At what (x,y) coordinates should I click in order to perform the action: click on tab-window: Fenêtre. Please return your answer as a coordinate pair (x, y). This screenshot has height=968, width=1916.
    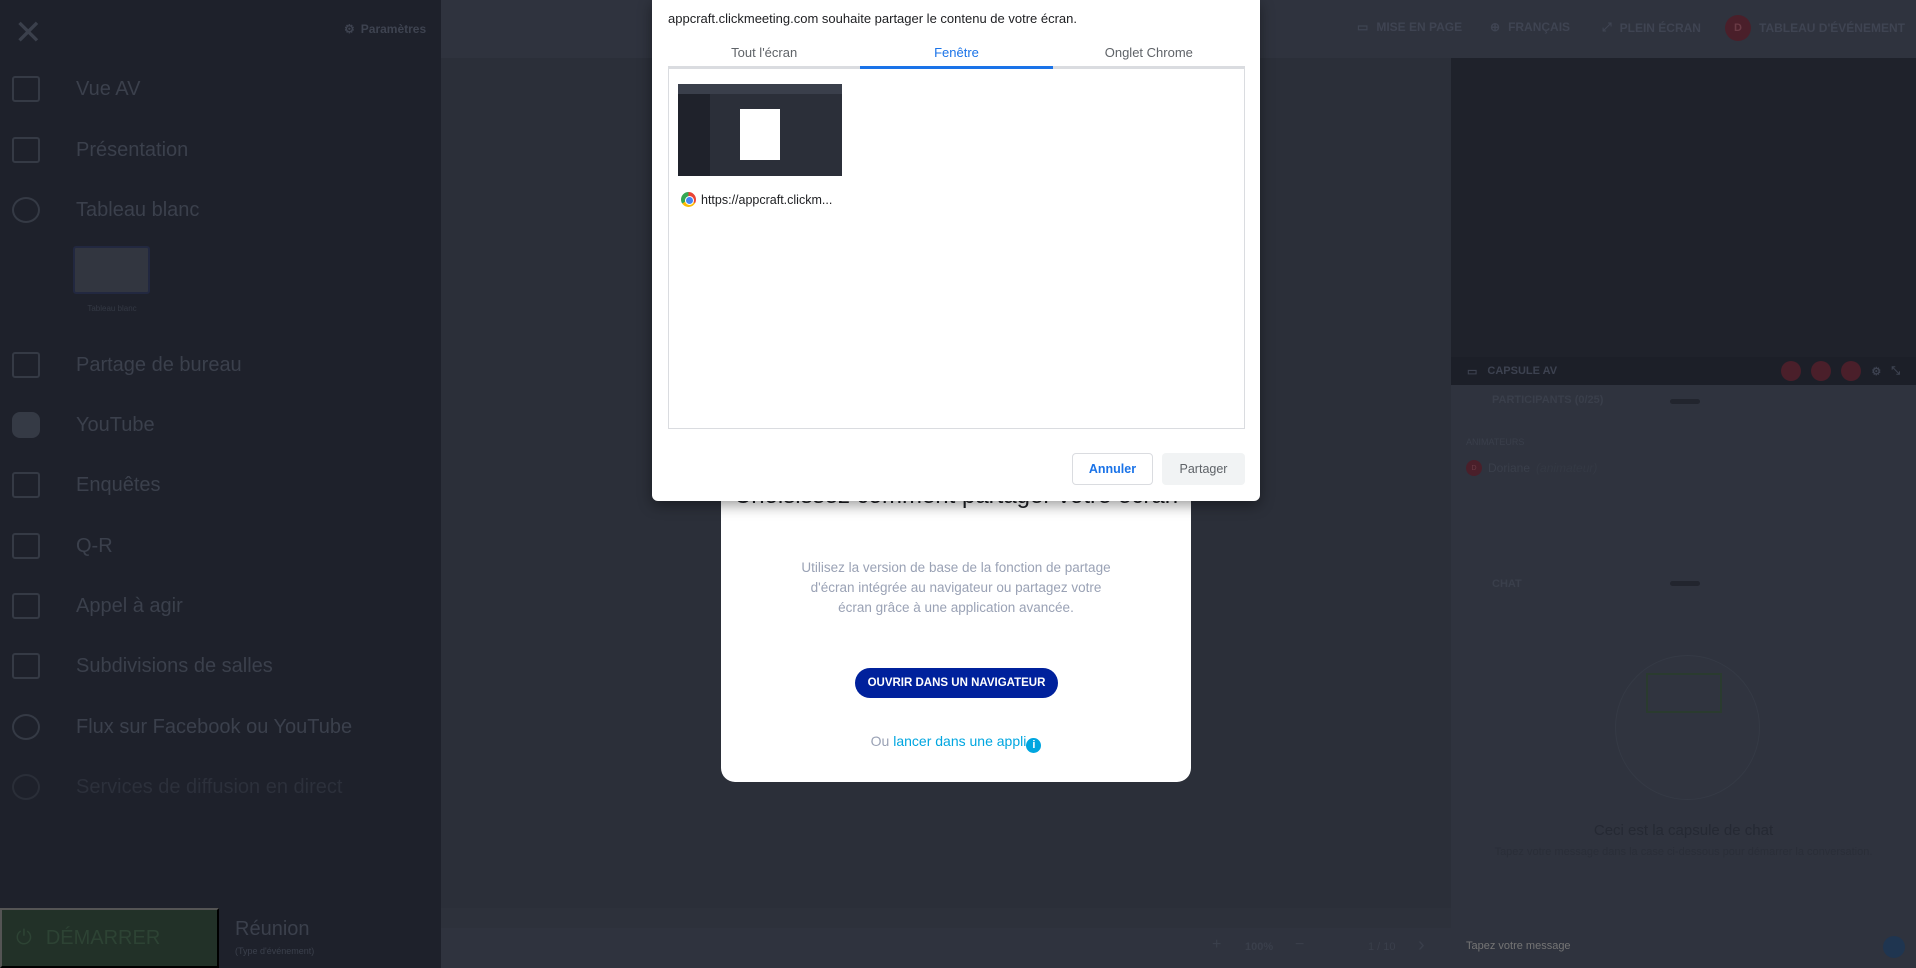
    Looking at the image, I should click on (956, 57).